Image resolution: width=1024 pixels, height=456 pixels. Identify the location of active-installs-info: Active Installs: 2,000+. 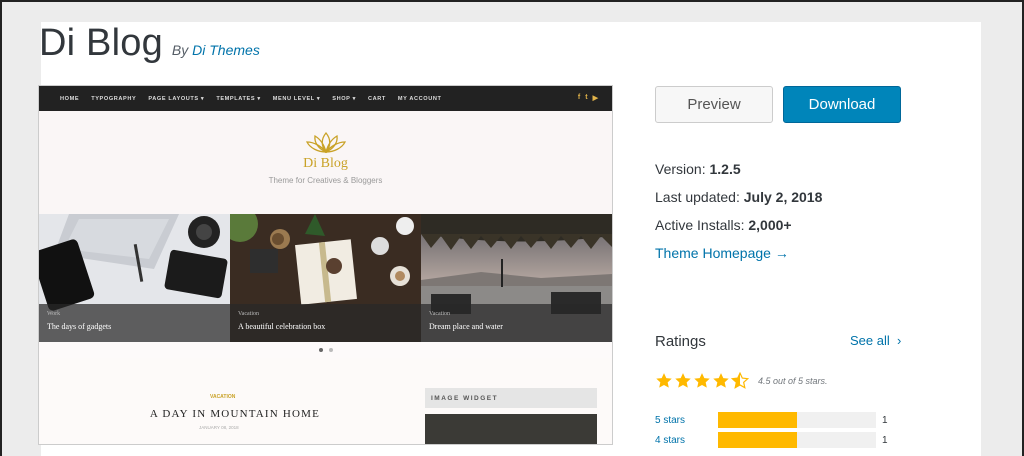
(723, 225).